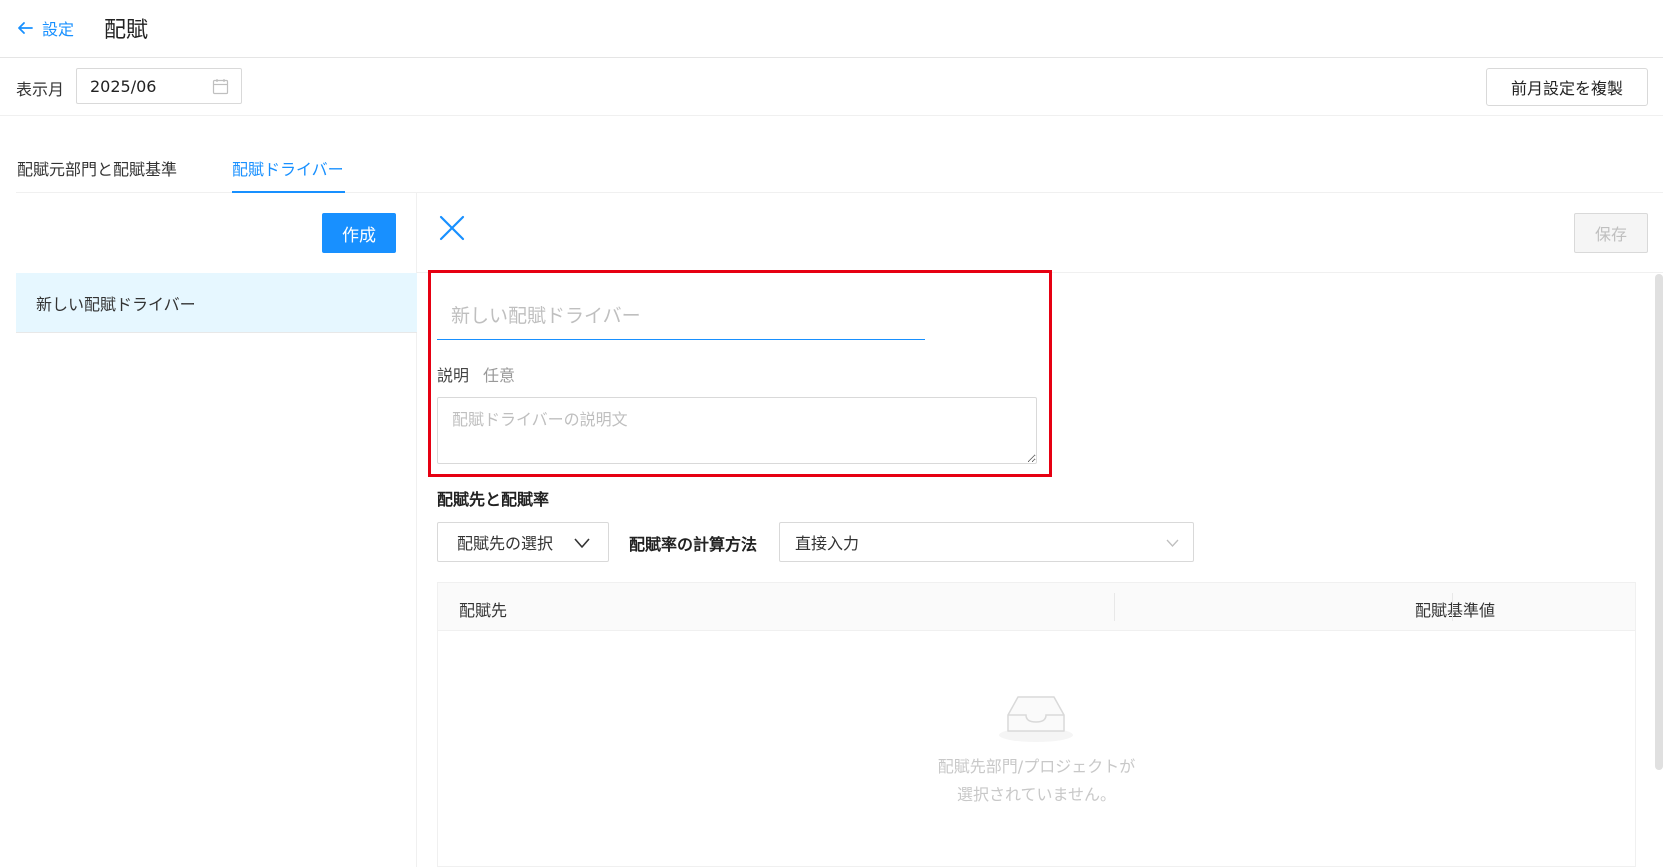 The image size is (1663, 867). I want to click on calc-method-select: 直接入力, so click(986, 542).